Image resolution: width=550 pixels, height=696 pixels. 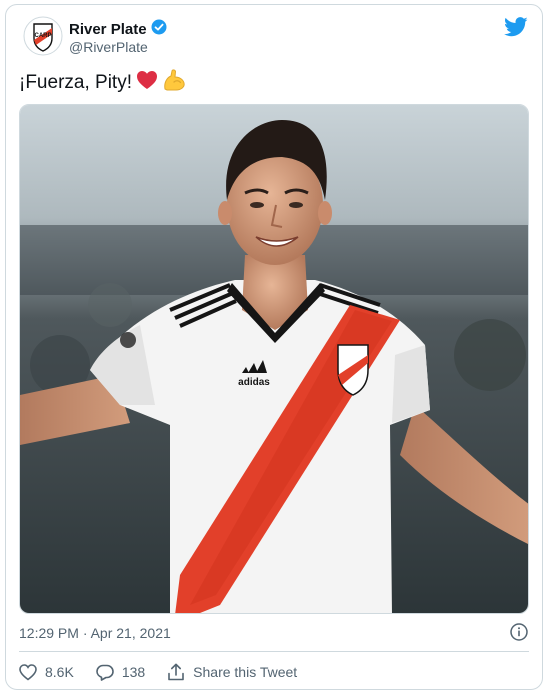 What do you see at coordinates (254, 382) in the screenshot?
I see `jersey-brand-text: adidas` at bounding box center [254, 382].